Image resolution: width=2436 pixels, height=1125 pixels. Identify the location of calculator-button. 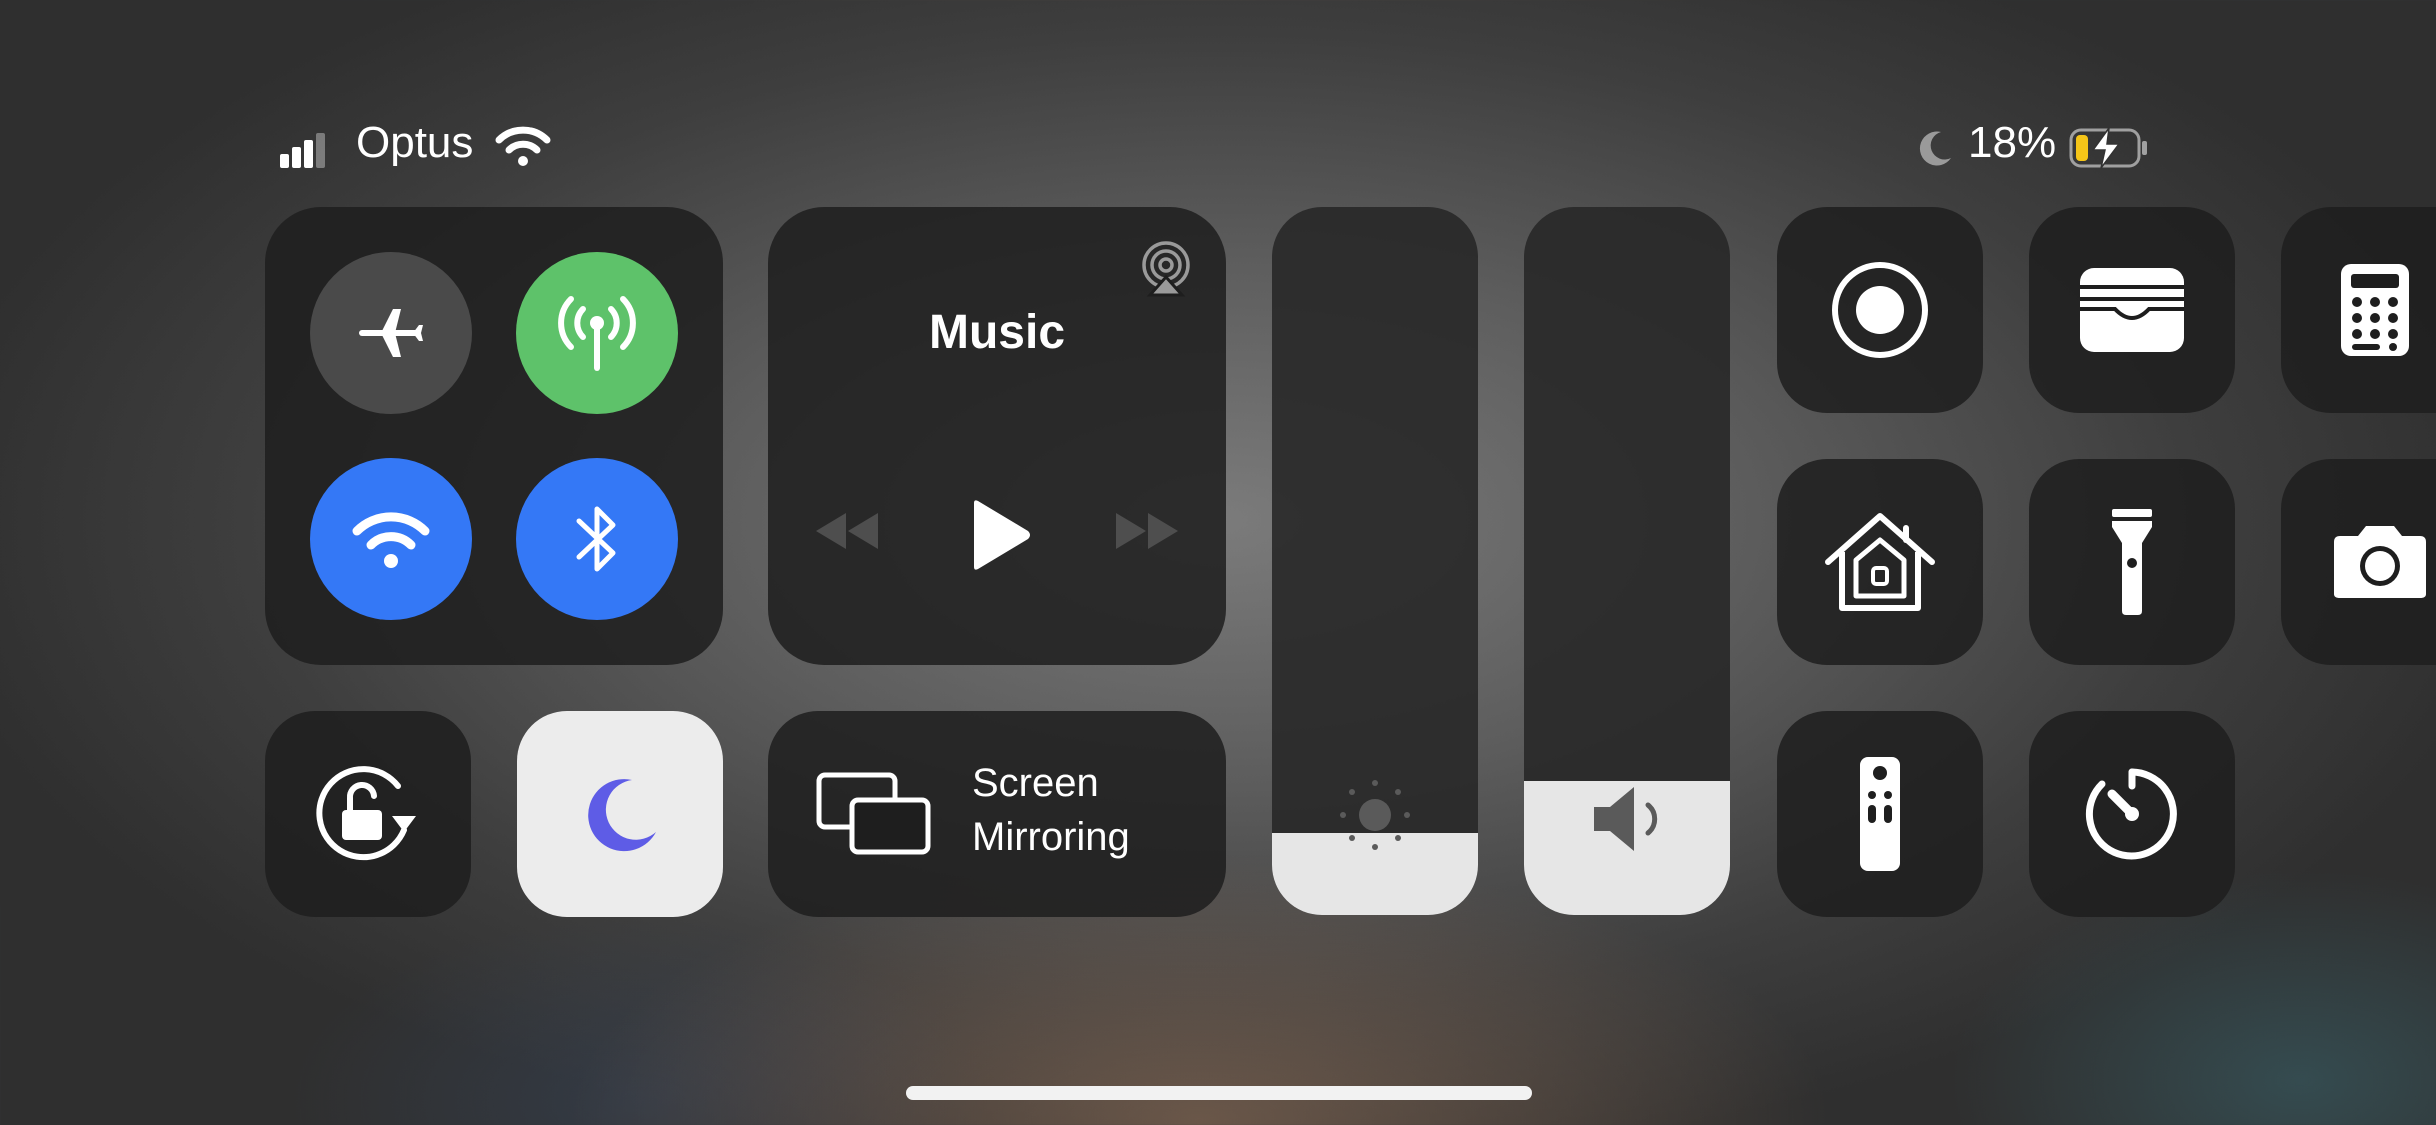
(2358, 310).